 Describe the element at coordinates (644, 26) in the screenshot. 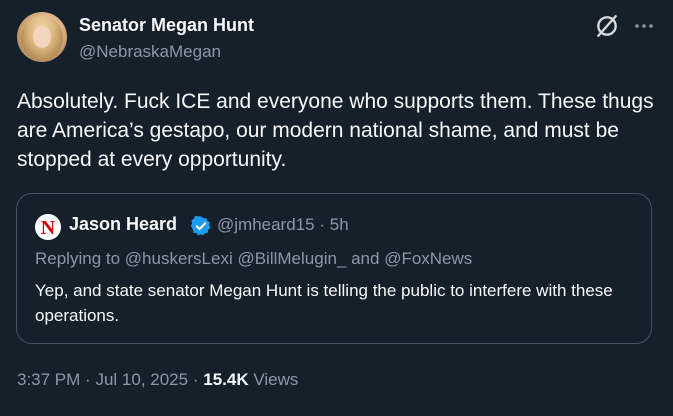

I see `more-icon` at that location.